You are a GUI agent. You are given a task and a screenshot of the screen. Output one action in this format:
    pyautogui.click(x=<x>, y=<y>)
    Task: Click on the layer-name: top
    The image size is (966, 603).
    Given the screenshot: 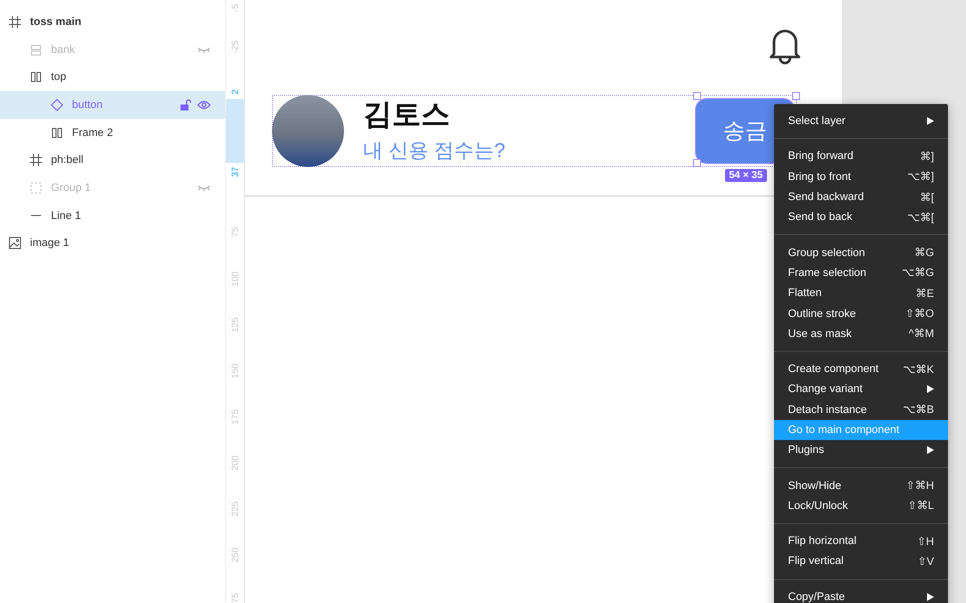 What is the action you would take?
    pyautogui.click(x=59, y=77)
    